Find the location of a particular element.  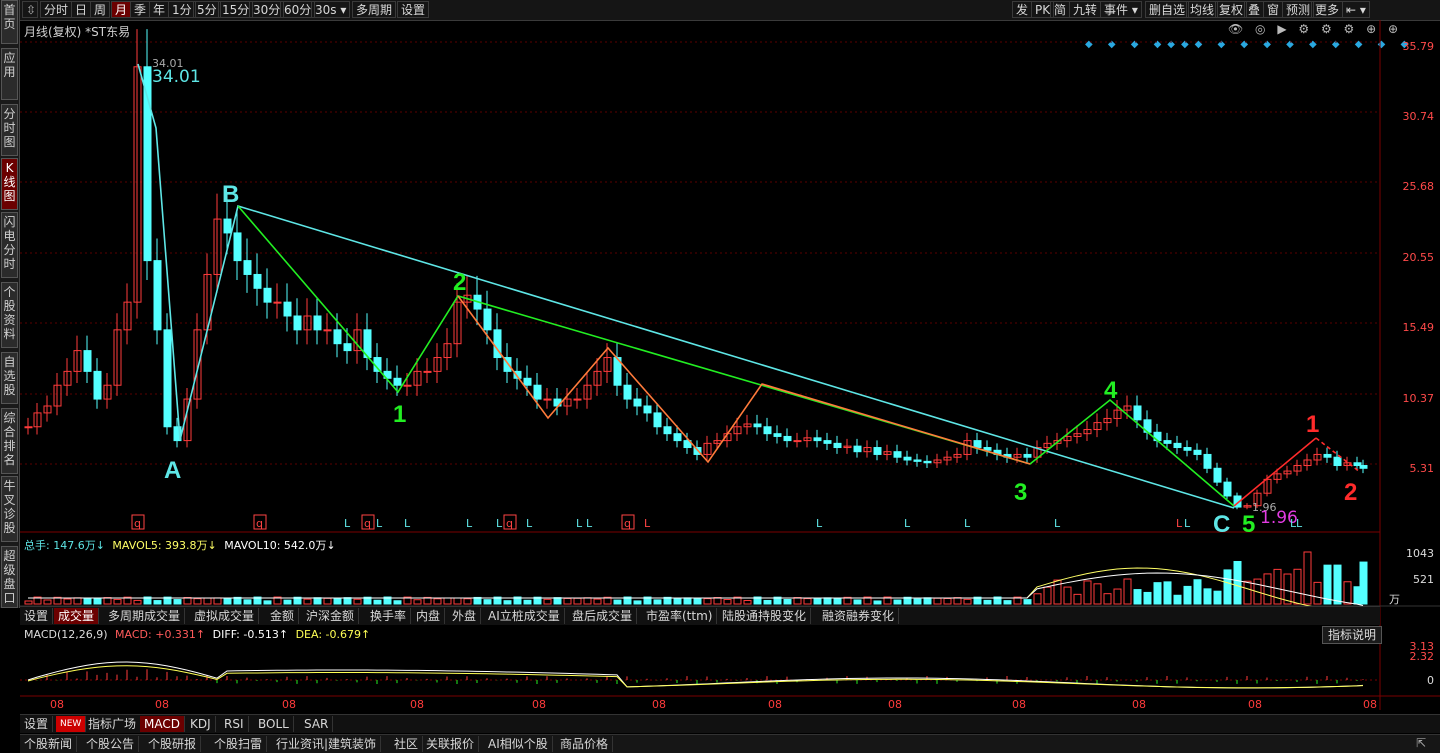

tabs2-tab-7: SAR is located at coordinates (317, 724).